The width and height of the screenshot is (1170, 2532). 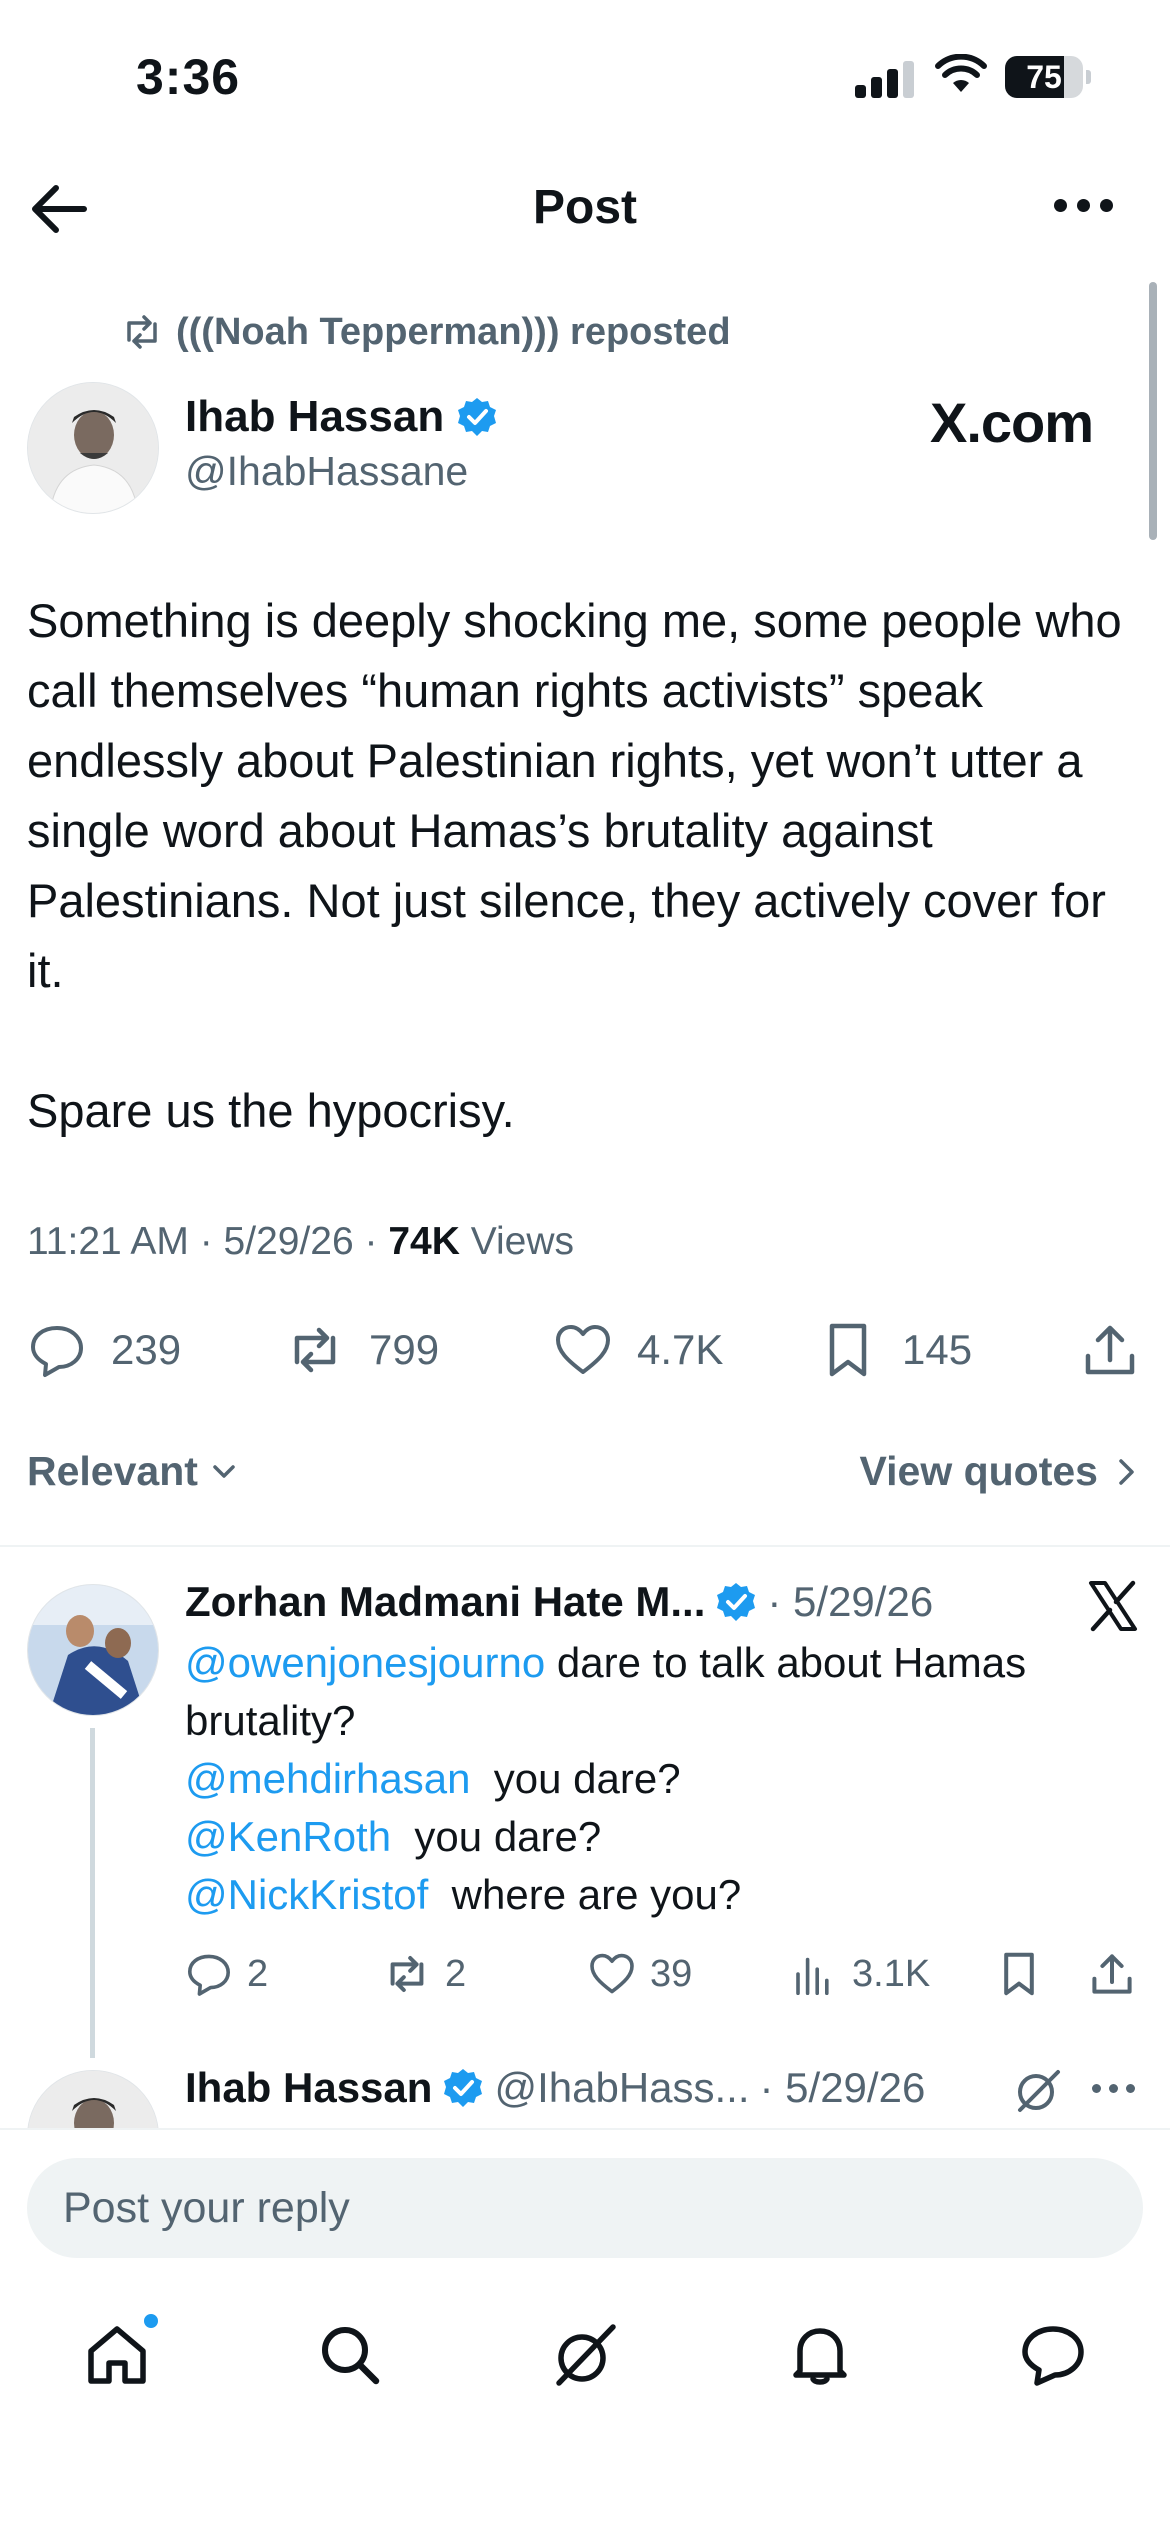 I want to click on reply-views-count: 3.1K, so click(x=891, y=1973).